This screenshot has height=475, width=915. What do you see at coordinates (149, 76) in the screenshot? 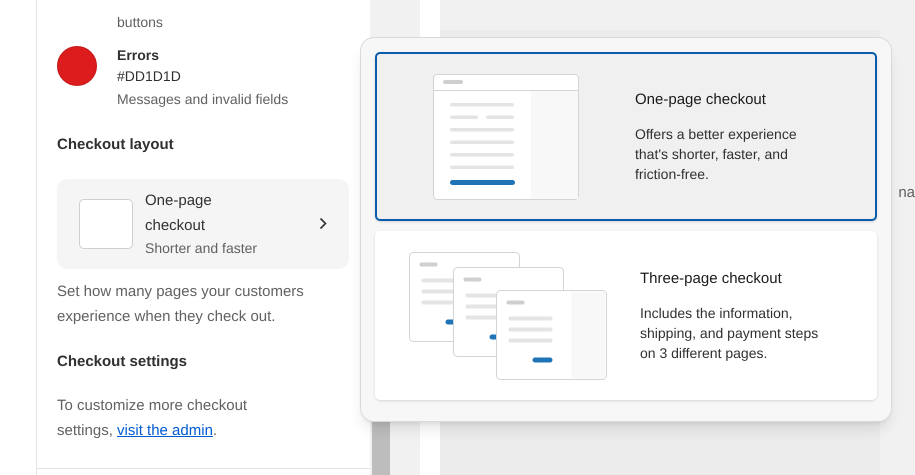
I see `color-value: #DD1D1D` at bounding box center [149, 76].